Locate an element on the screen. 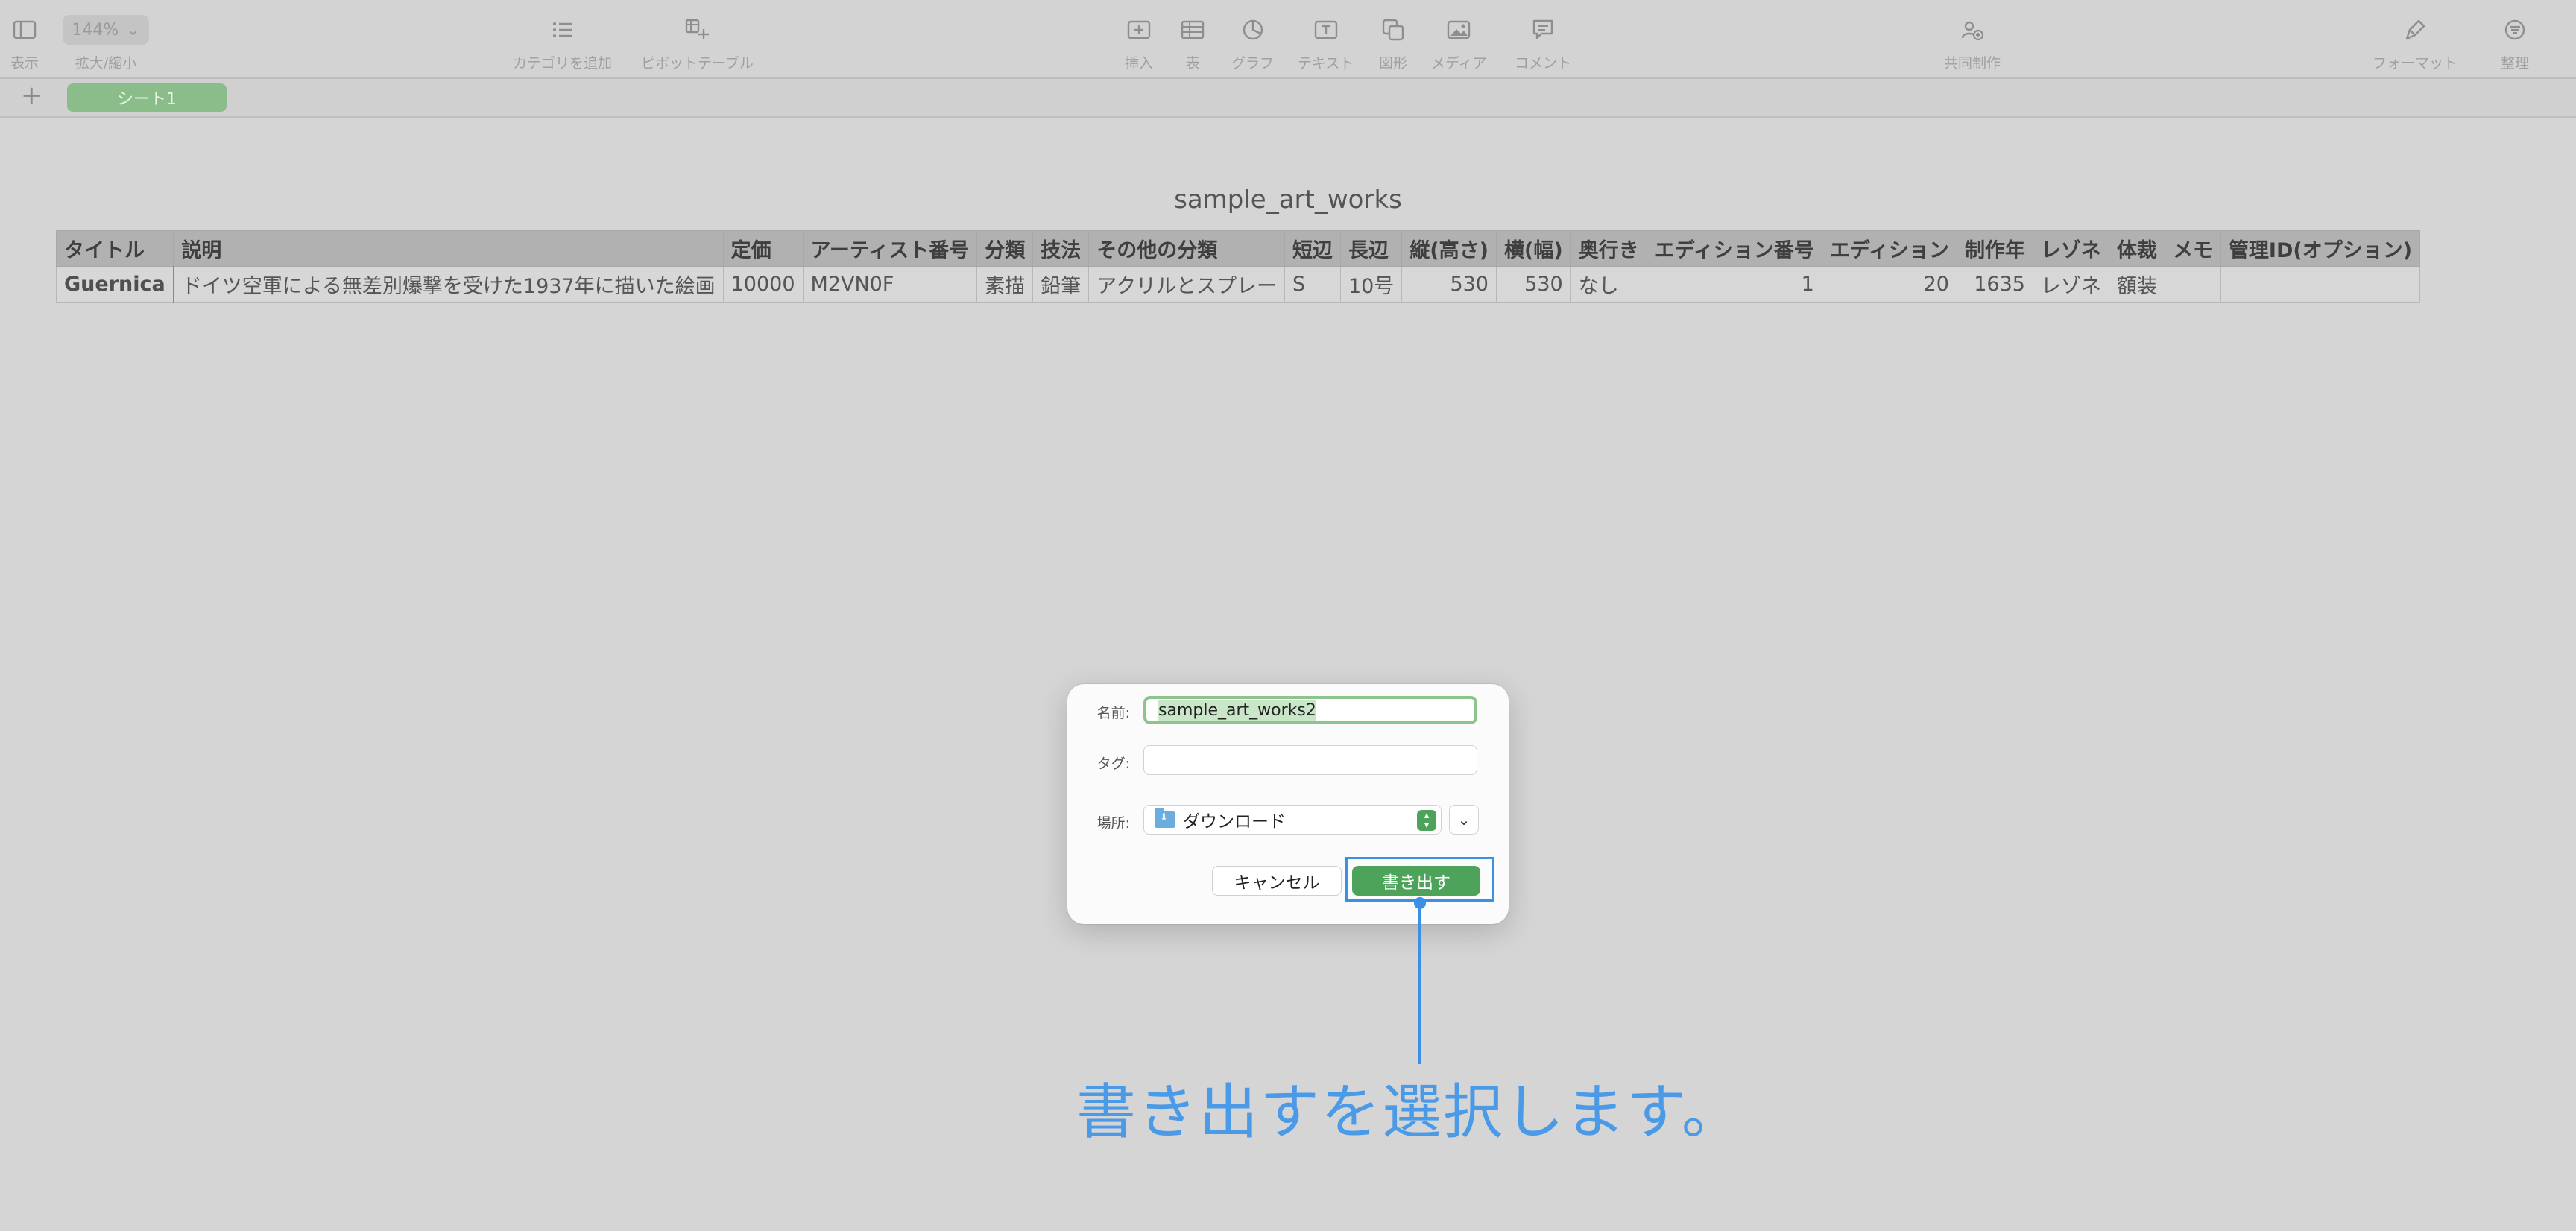 The height and width of the screenshot is (1231, 2576). table-cell: ドイツ空軍による無差別爆撃を受けた1937年に描いた絵画 is located at coordinates (449, 284).